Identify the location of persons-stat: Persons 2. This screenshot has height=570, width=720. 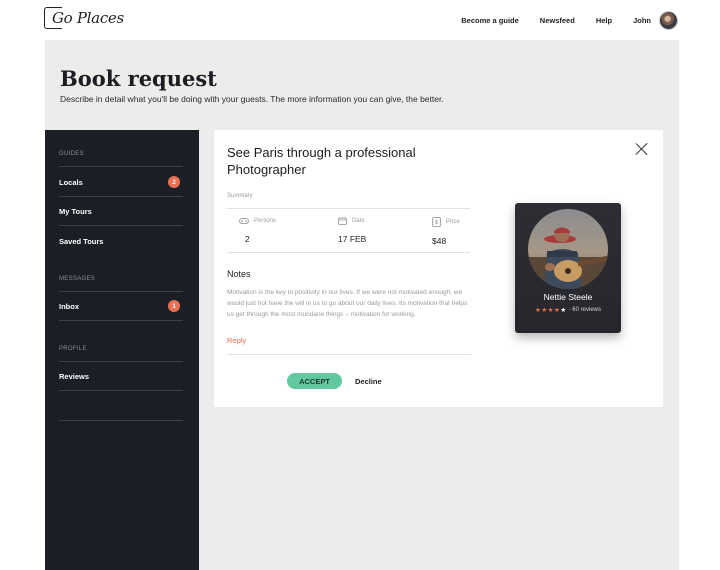
(257, 230).